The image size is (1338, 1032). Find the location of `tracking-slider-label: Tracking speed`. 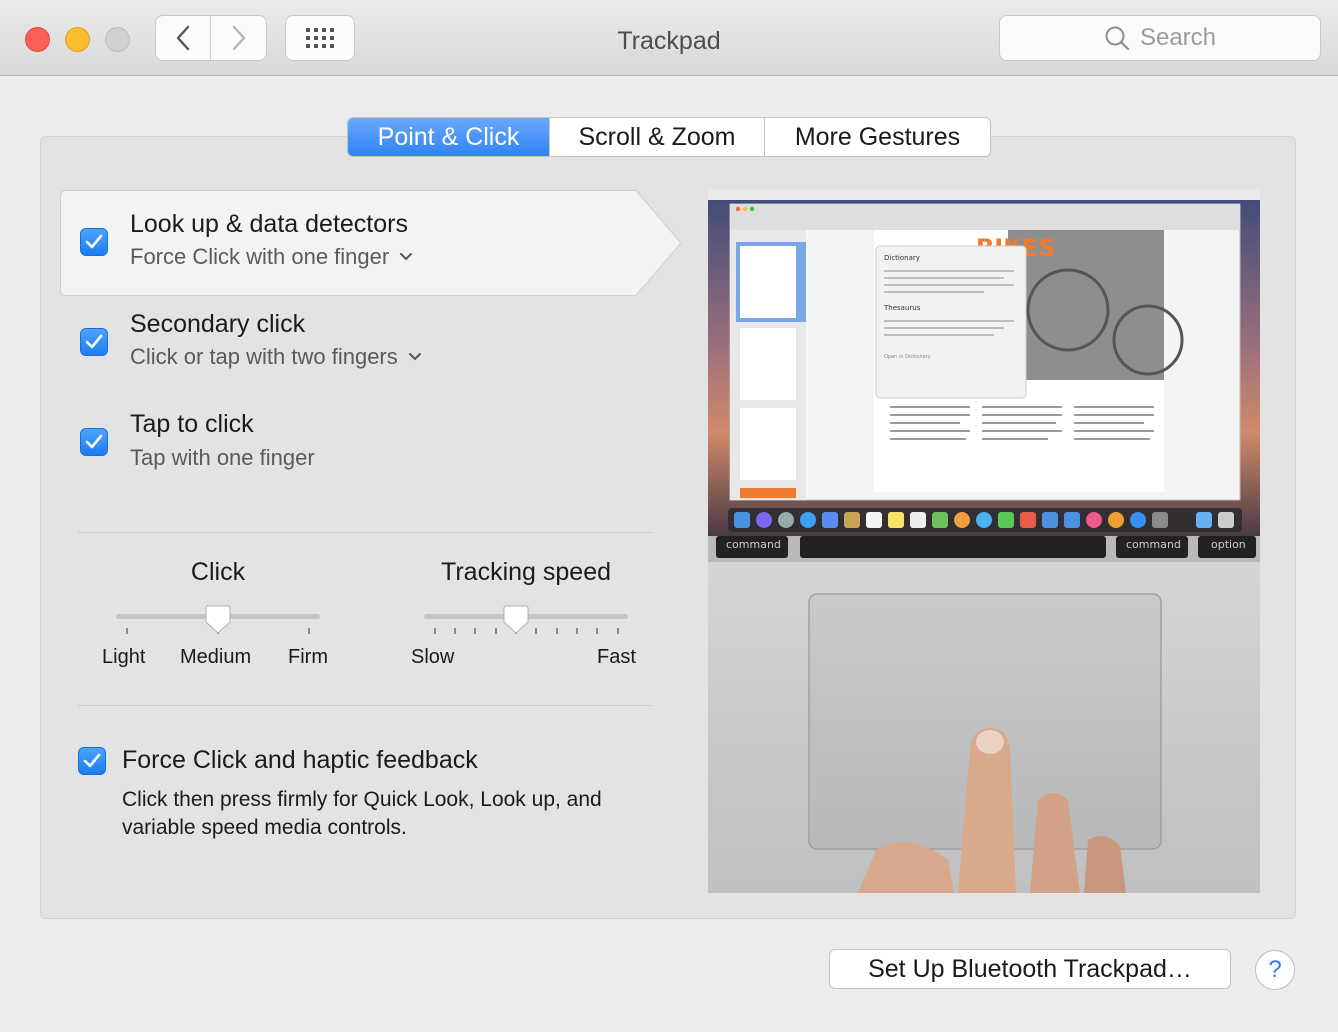

tracking-slider-label: Tracking speed is located at coordinates (526, 572).